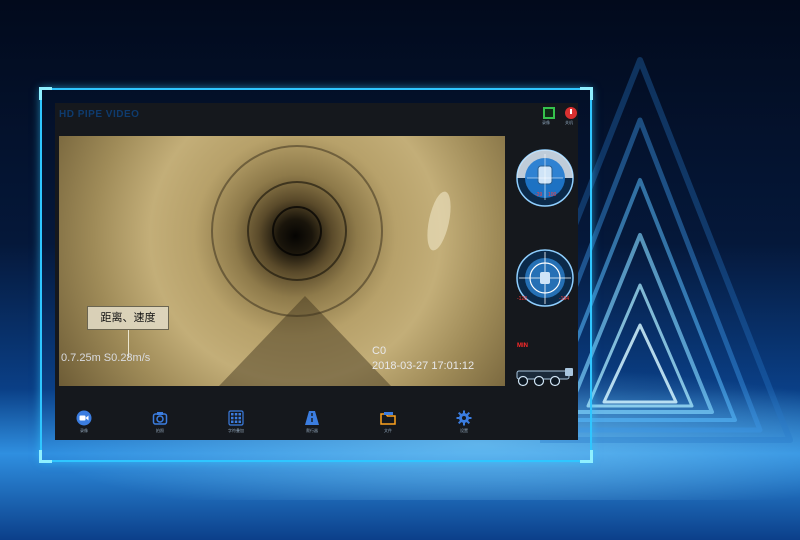 The height and width of the screenshot is (540, 800). What do you see at coordinates (379, 351) in the screenshot?
I see `camera-id: C0` at bounding box center [379, 351].